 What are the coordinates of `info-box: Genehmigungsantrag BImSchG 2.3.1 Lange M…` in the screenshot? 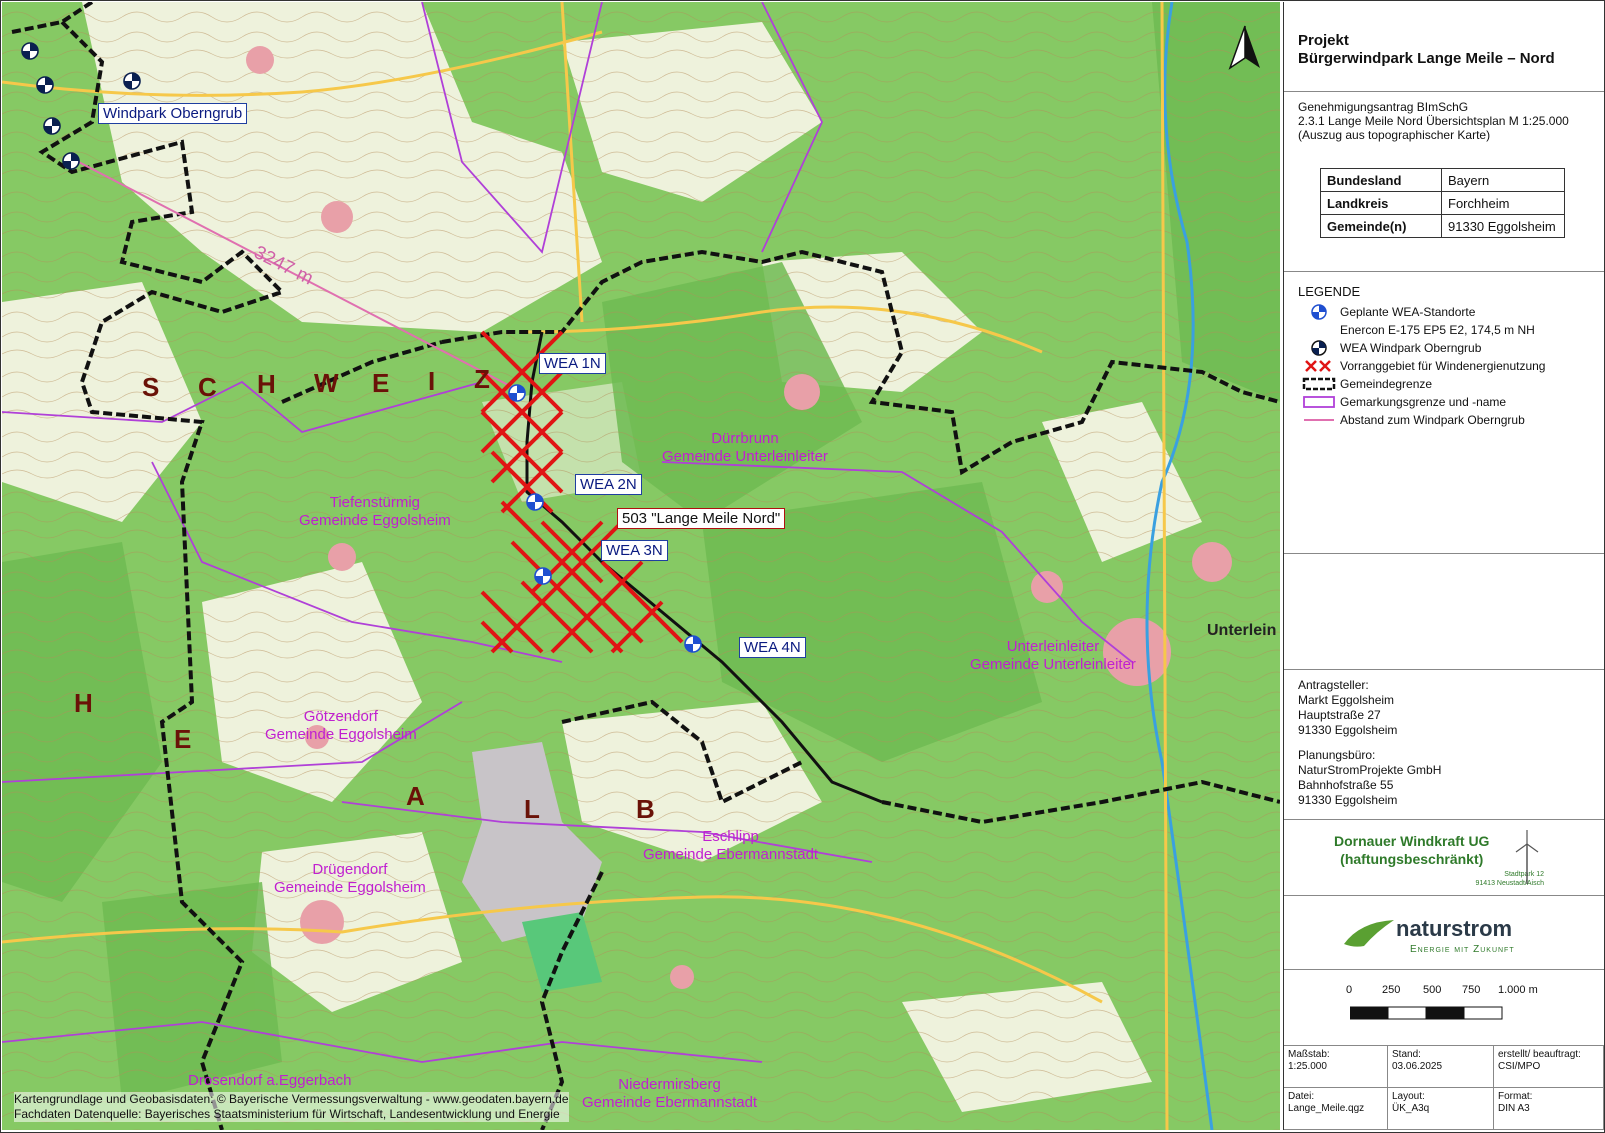 It's located at (1444, 182).